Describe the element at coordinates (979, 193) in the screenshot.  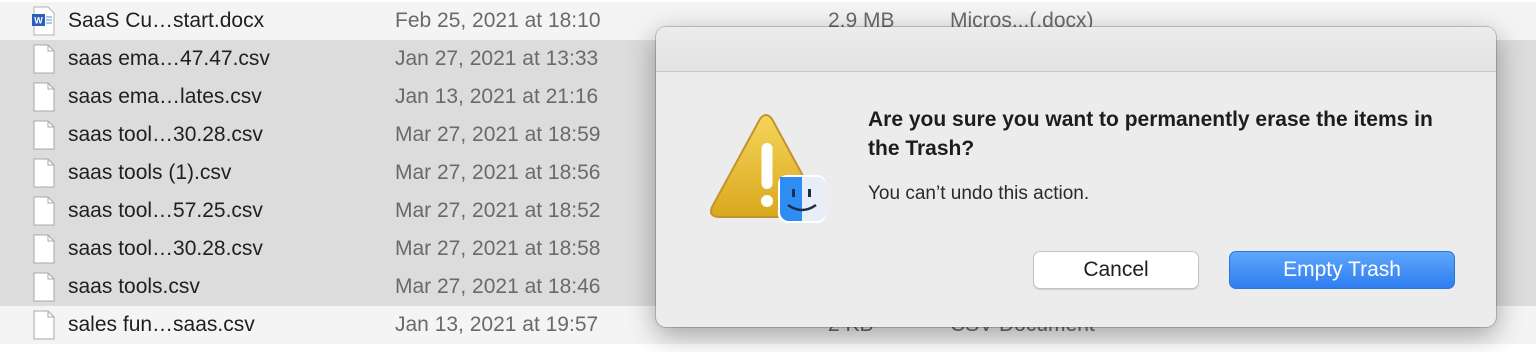
I see `dialog-message: You can’t undo this action.` at that location.